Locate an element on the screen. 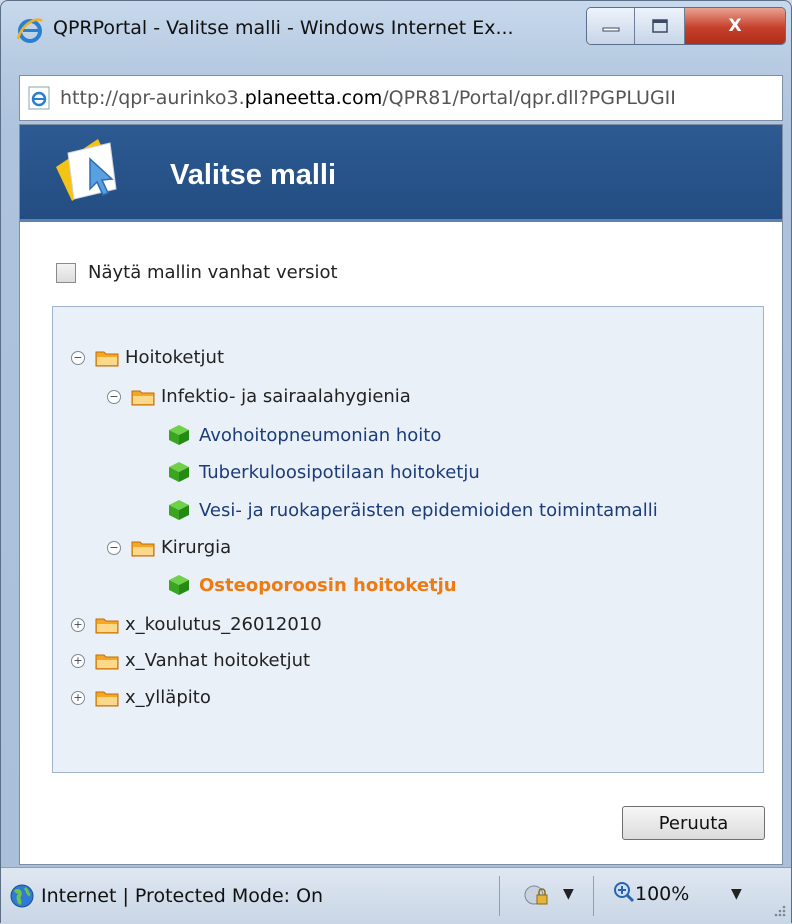 The image size is (792, 924). internet-explorer-icon is located at coordinates (29, 30).